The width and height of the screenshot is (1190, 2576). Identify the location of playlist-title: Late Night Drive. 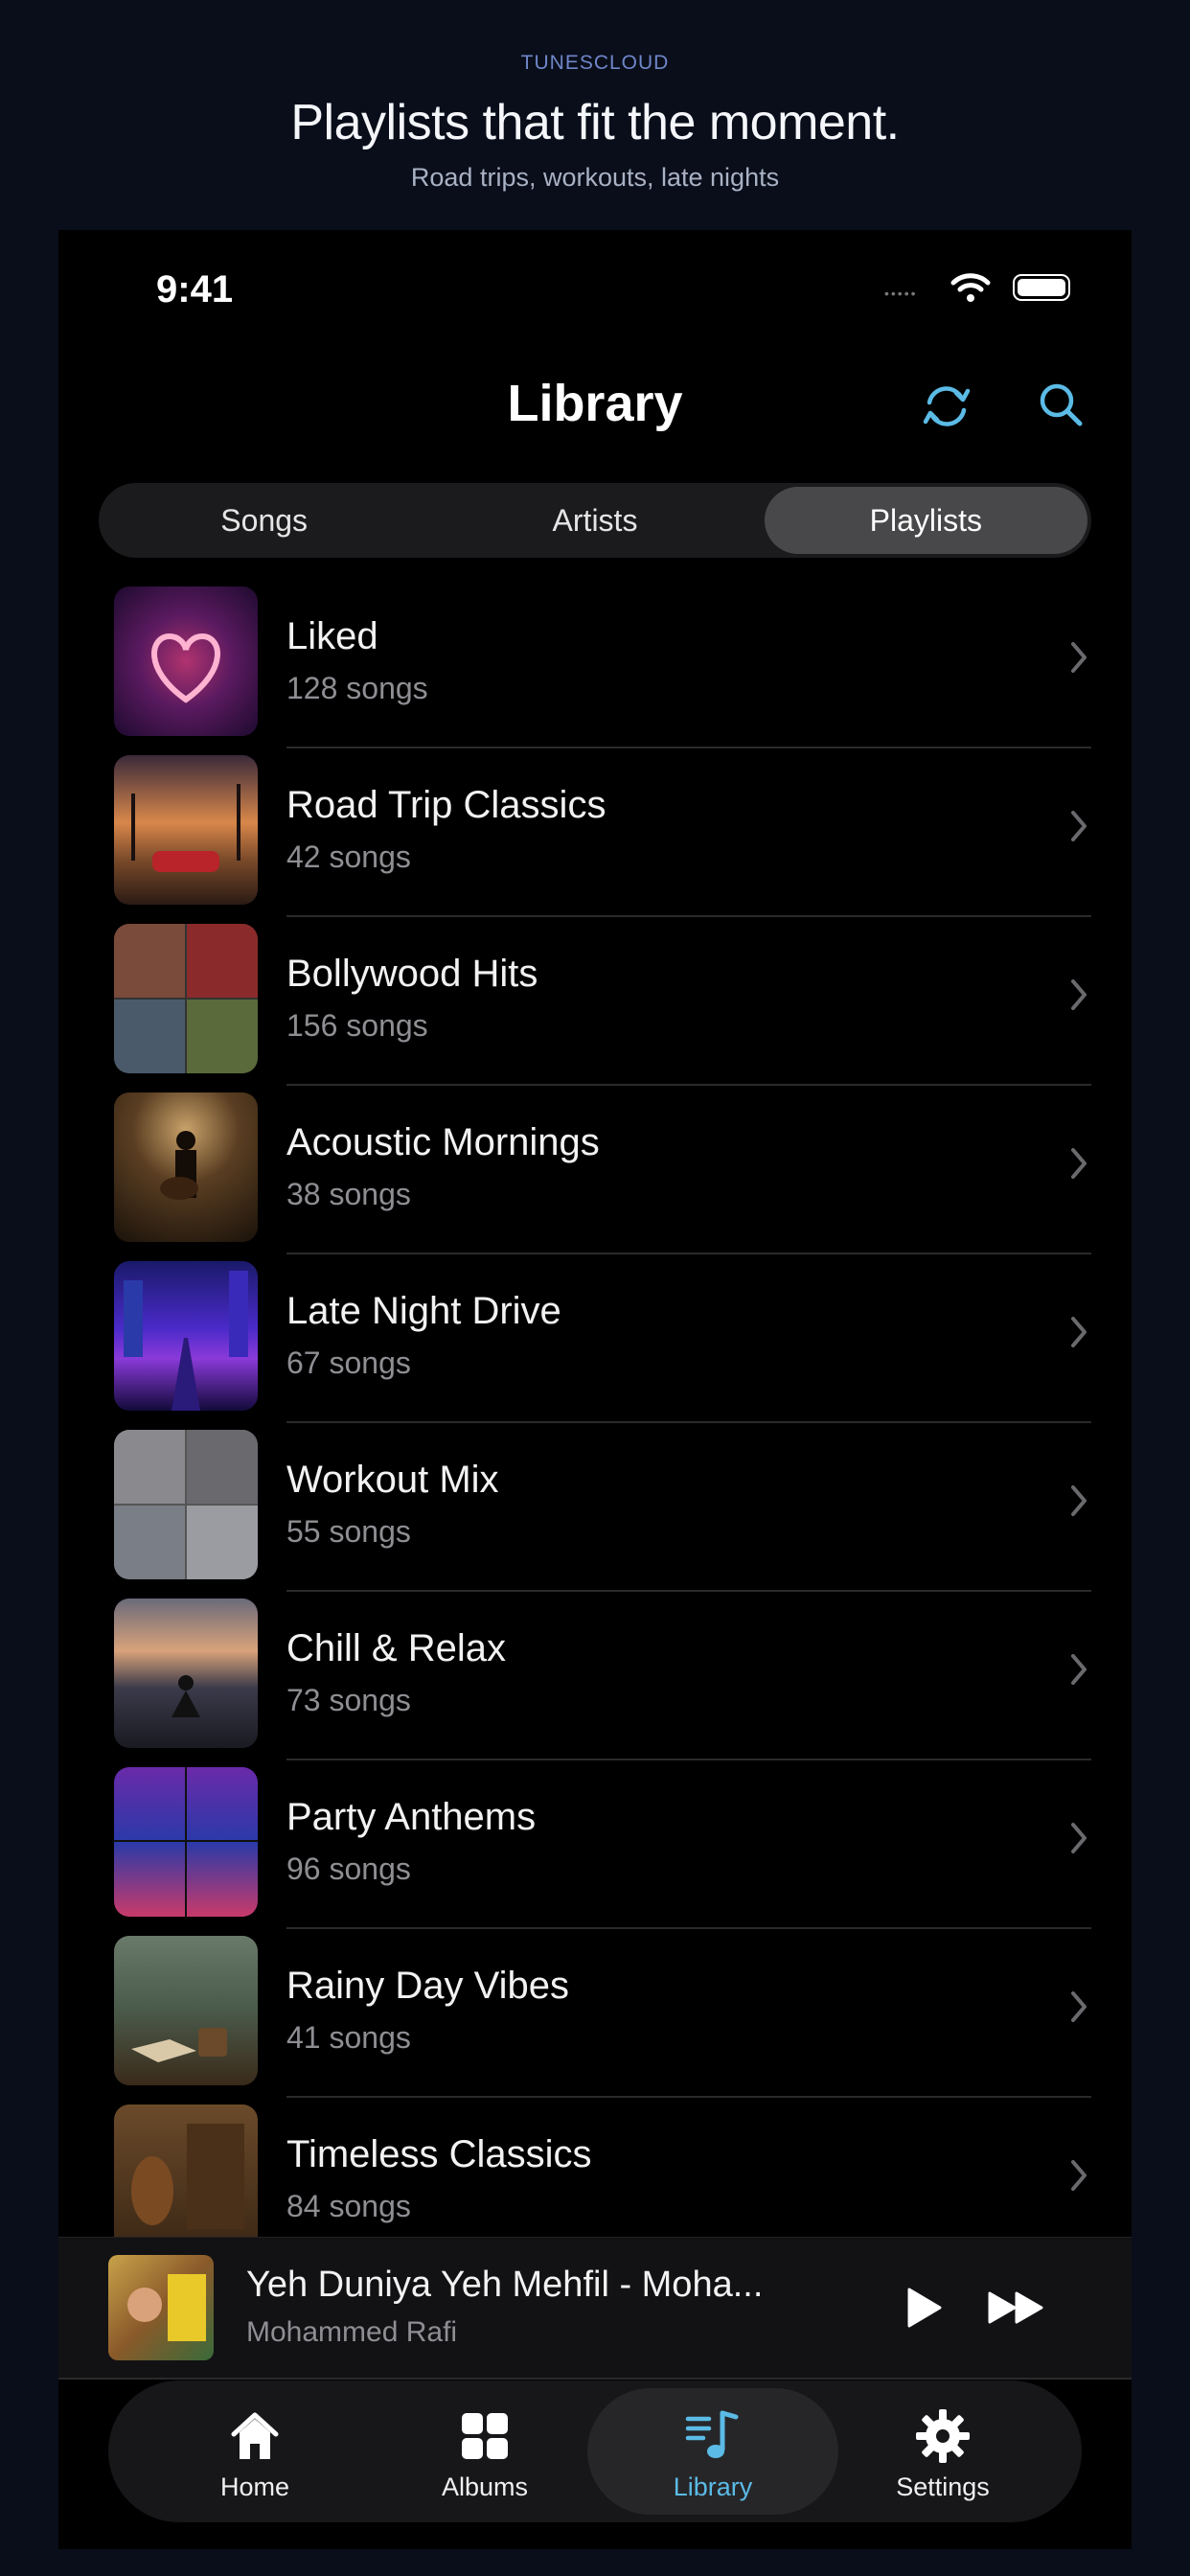
(424, 1311).